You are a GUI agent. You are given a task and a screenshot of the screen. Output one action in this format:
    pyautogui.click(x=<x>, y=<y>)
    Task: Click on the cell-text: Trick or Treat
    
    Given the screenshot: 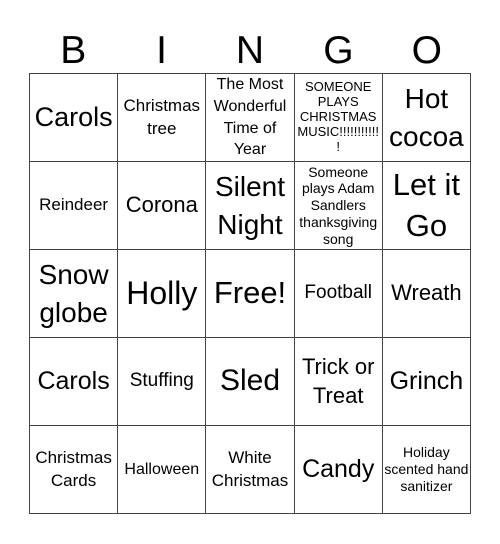 What is the action you would take?
    pyautogui.click(x=338, y=380)
    